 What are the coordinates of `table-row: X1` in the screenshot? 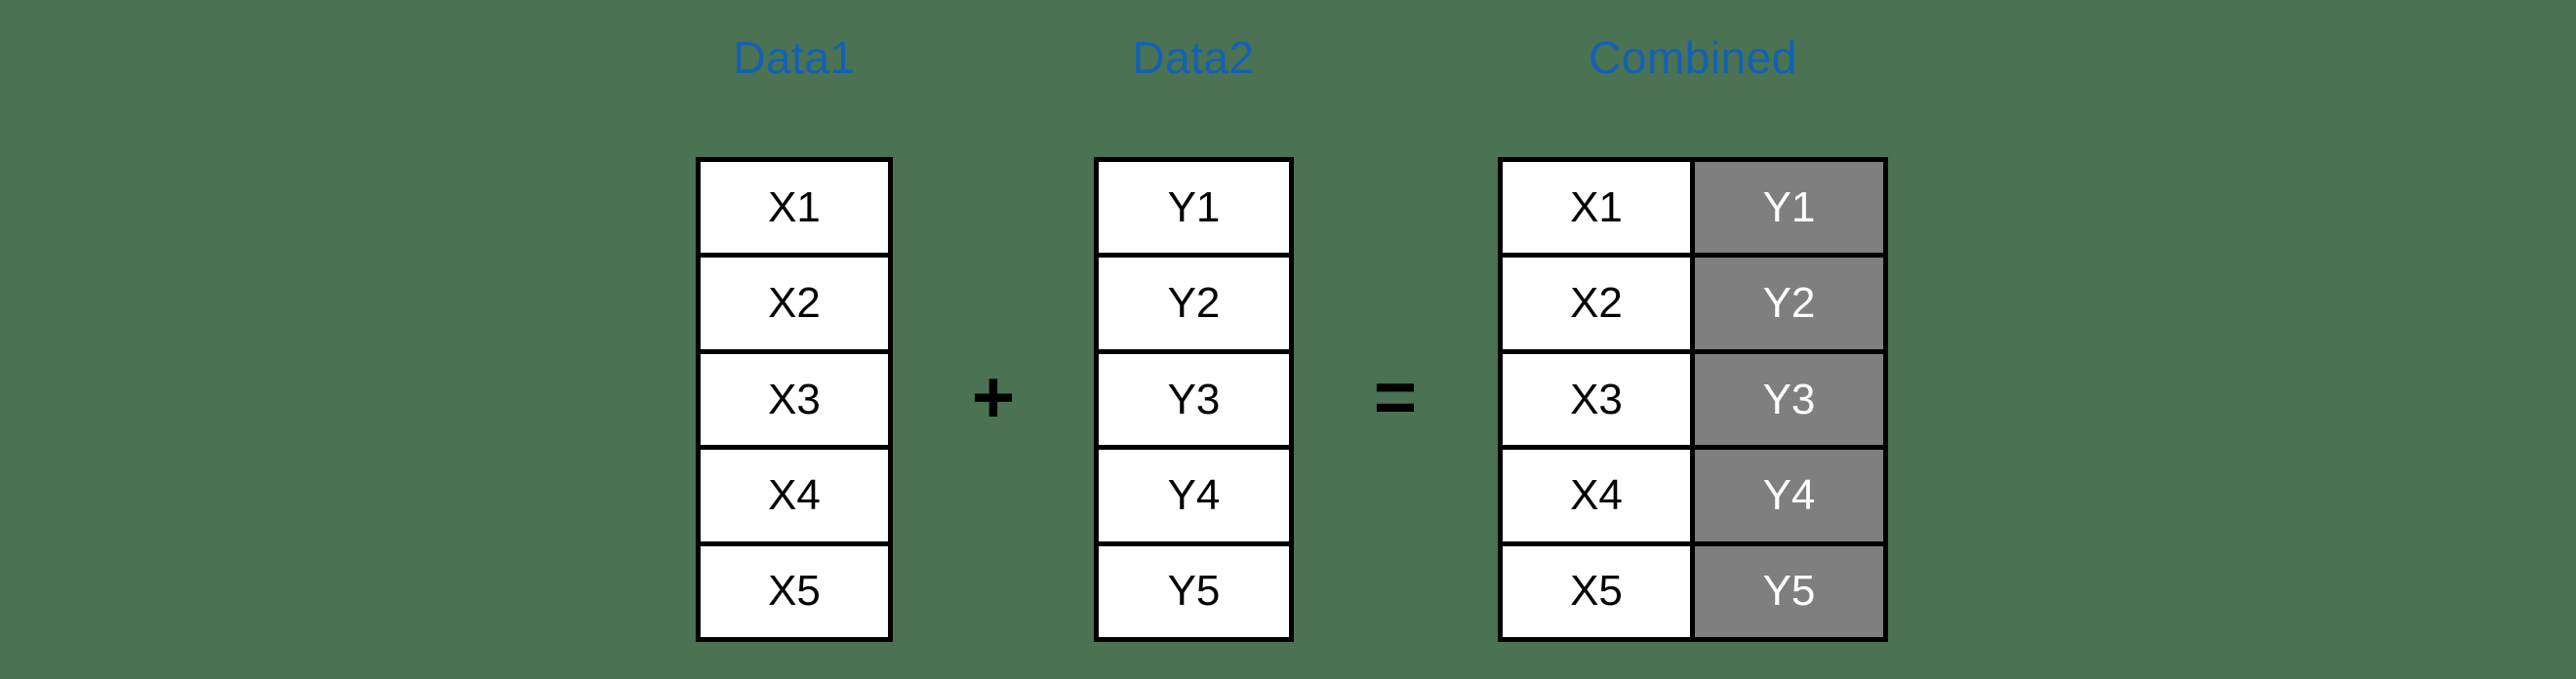 It's located at (794, 210).